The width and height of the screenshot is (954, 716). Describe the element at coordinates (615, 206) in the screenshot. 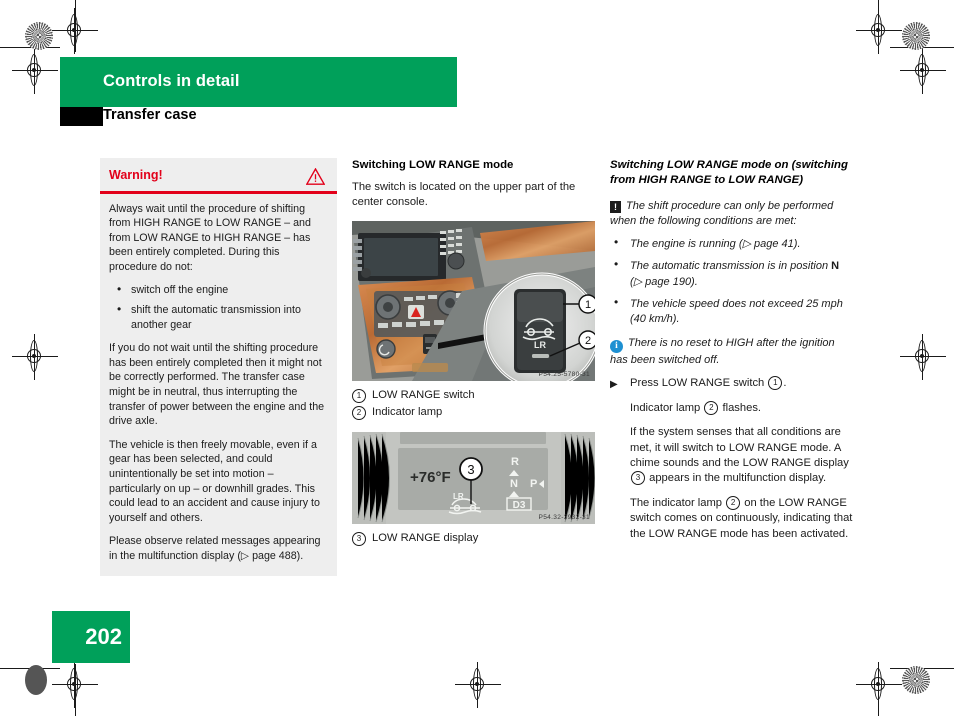

I see `exclamation-box-icon: !` at that location.